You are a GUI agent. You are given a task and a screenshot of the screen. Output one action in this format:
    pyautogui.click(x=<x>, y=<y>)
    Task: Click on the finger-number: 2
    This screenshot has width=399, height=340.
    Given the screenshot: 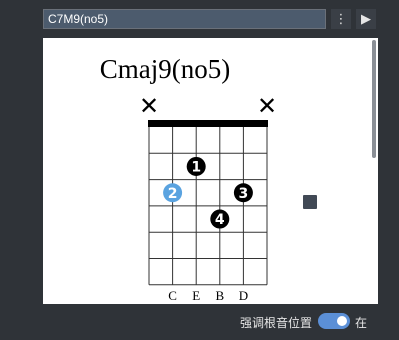 What is the action you would take?
    pyautogui.click(x=173, y=194)
    